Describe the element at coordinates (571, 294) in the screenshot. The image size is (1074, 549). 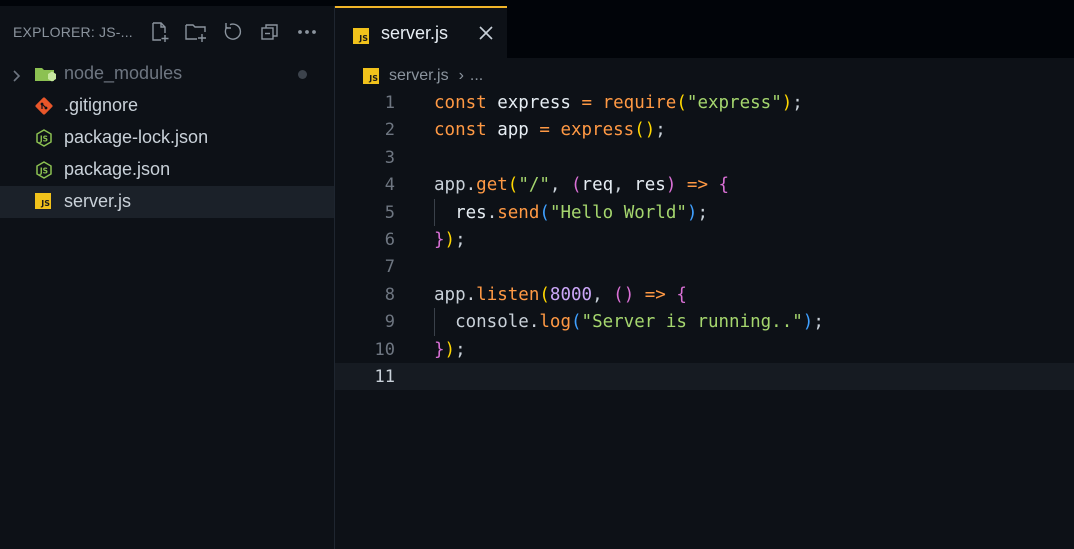
I see `code-token: 8000` at that location.